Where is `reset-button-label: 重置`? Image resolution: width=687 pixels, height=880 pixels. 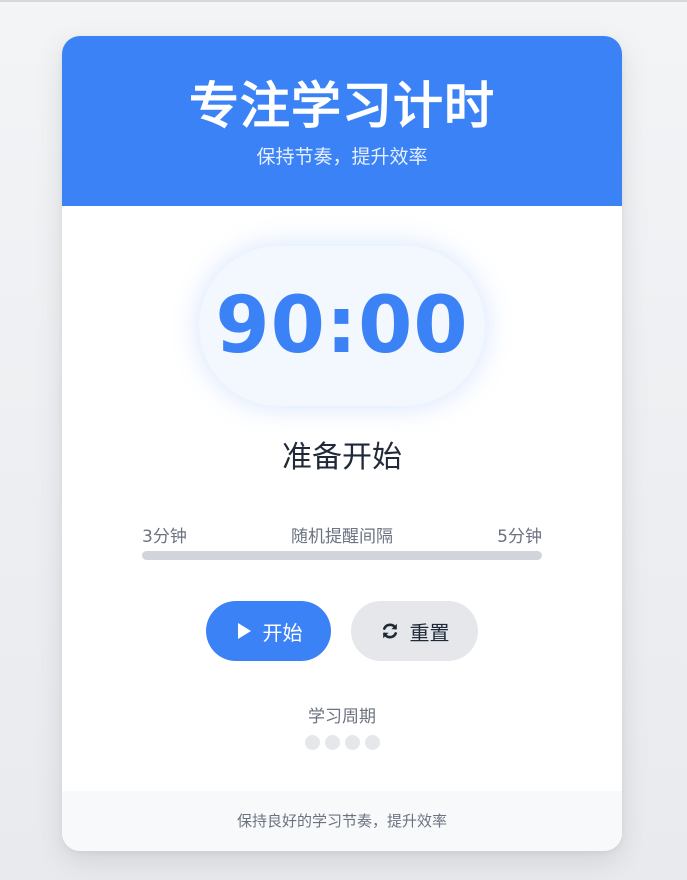
reset-button-label: 重置 is located at coordinates (429, 632).